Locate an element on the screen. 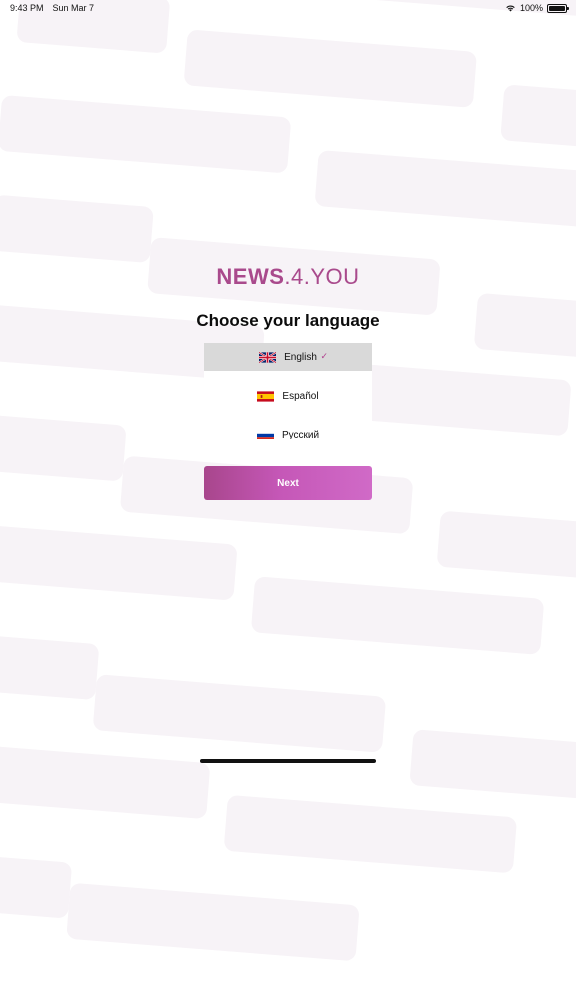 This screenshot has height=988, width=576. status-date: Sun Mar 7 is located at coordinates (73, 8).